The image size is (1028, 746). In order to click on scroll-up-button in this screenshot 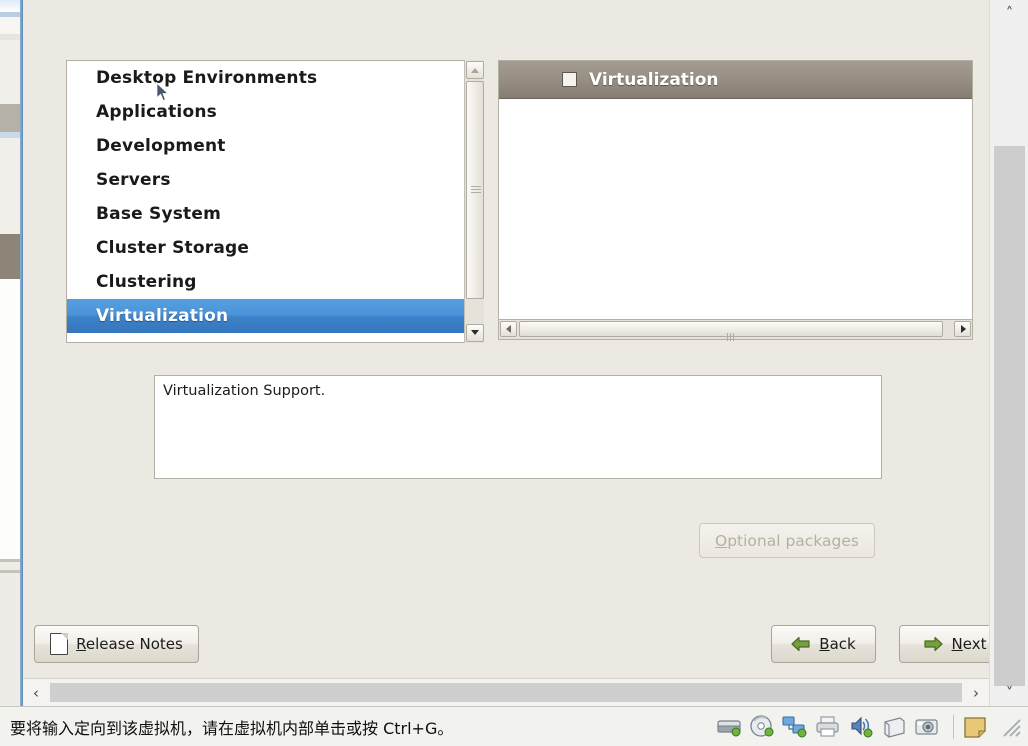, I will do `click(475, 70)`.